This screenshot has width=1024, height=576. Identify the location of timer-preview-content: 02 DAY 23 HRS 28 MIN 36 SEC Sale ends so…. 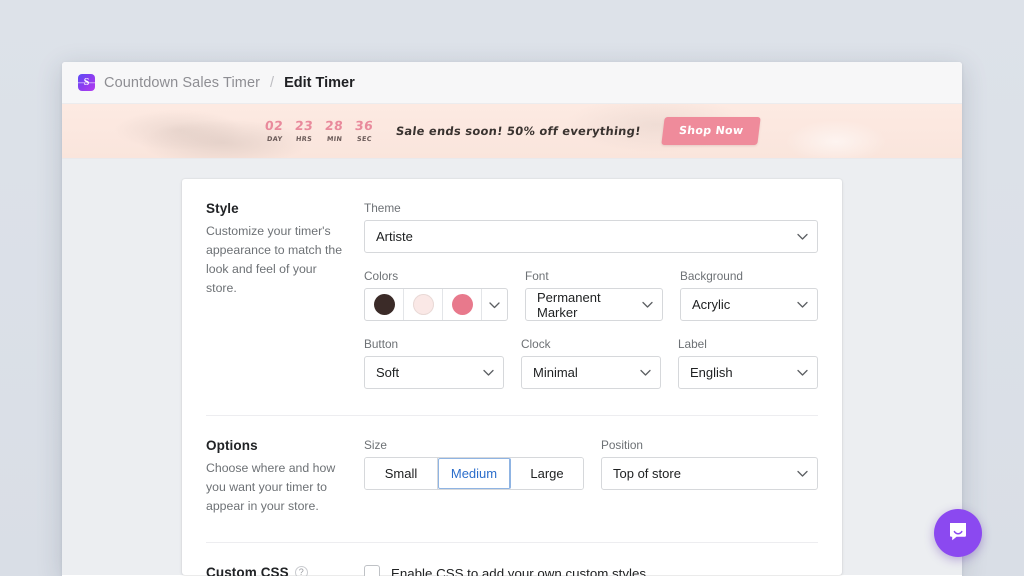
(513, 131).